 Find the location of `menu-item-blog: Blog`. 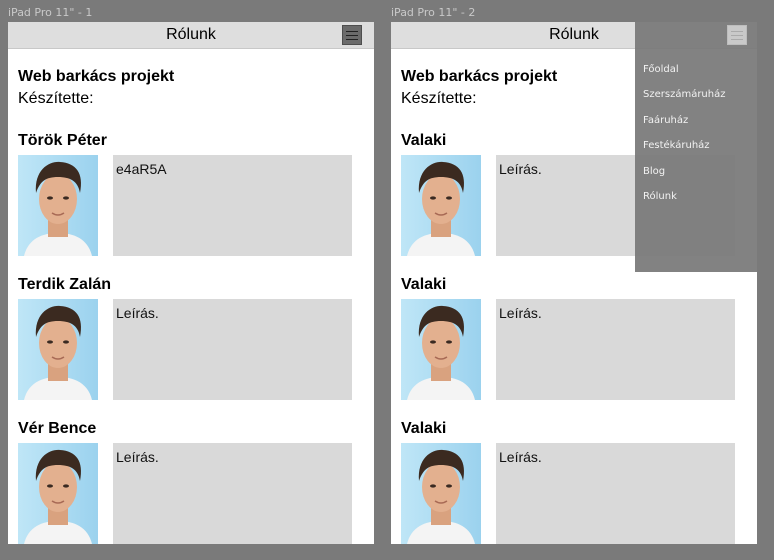

menu-item-blog: Blog is located at coordinates (654, 171).